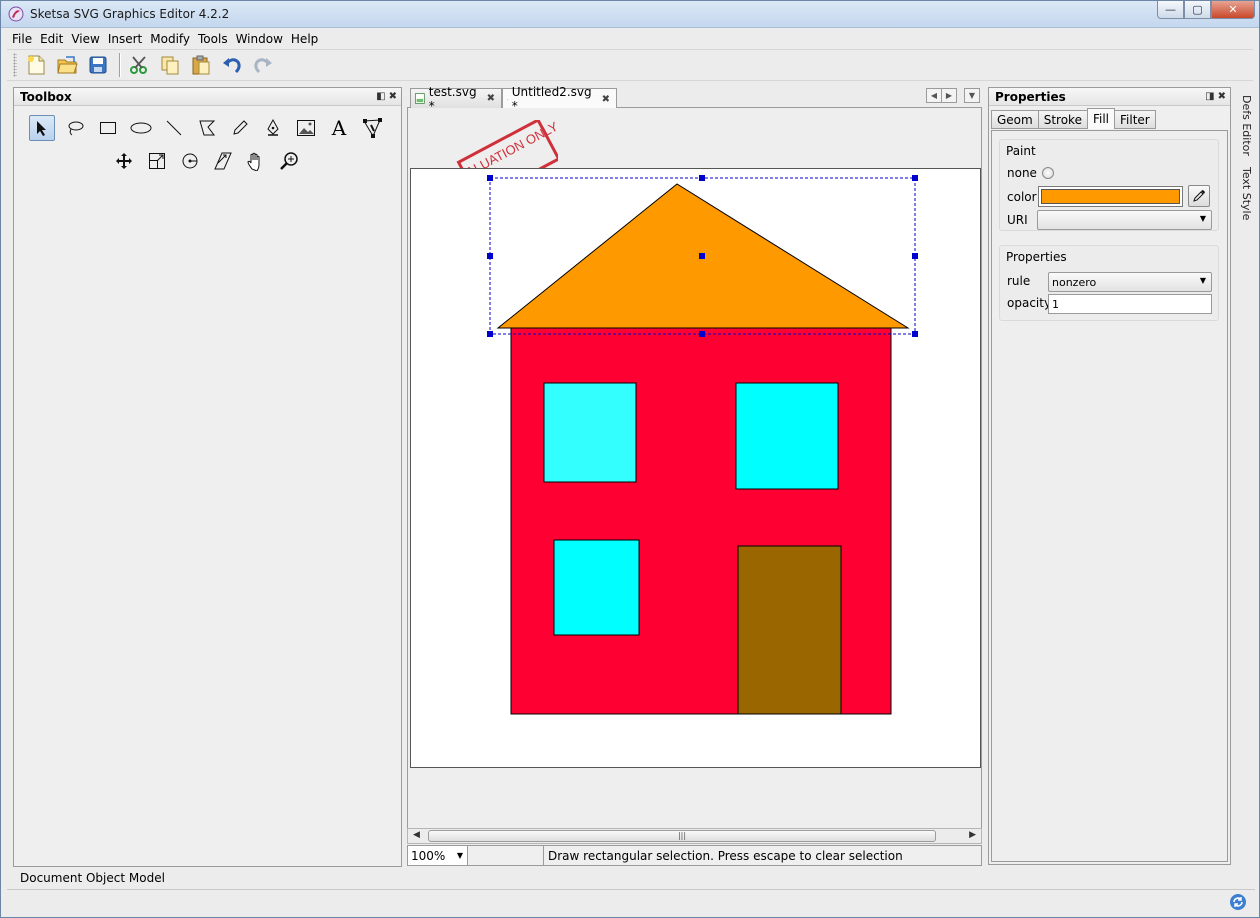  What do you see at coordinates (289, 161) in the screenshot?
I see `zoom-icon` at bounding box center [289, 161].